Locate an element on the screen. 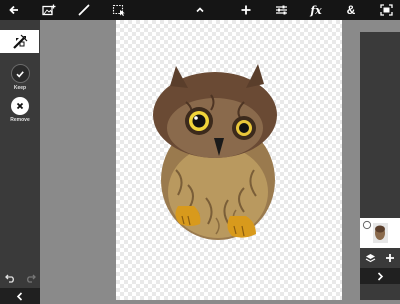  fit-screen-button is located at coordinates (386, 10).